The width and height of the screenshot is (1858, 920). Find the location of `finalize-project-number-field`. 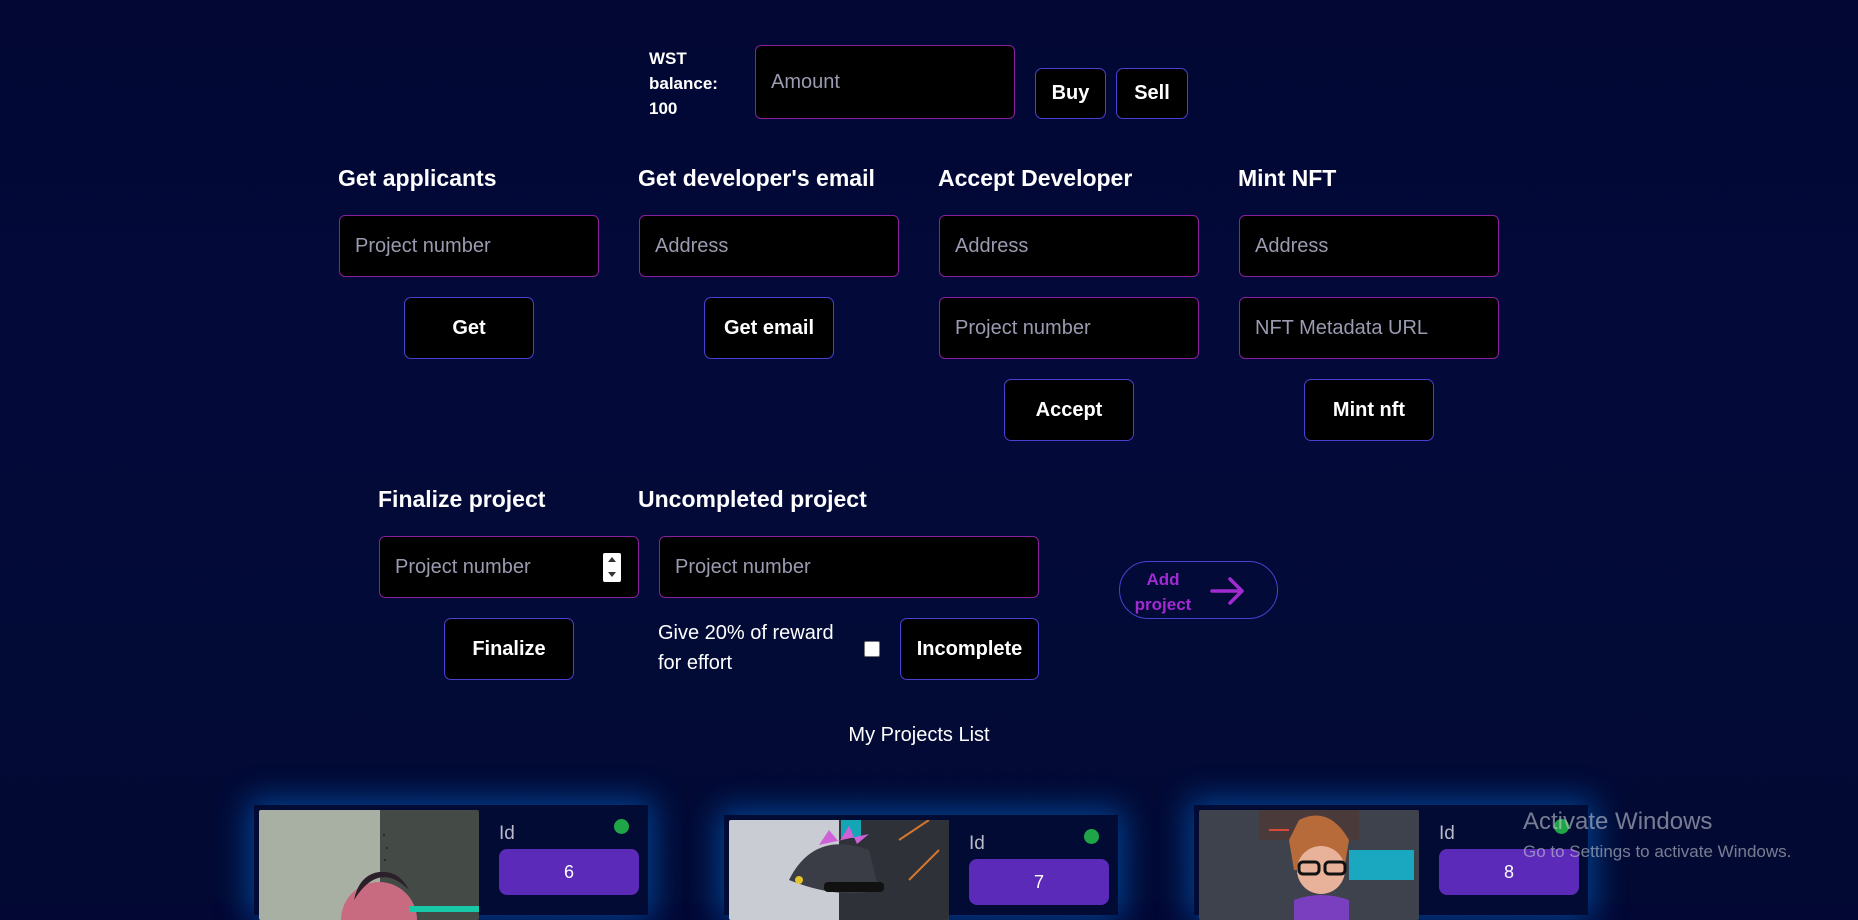

finalize-project-number-field is located at coordinates (509, 567).